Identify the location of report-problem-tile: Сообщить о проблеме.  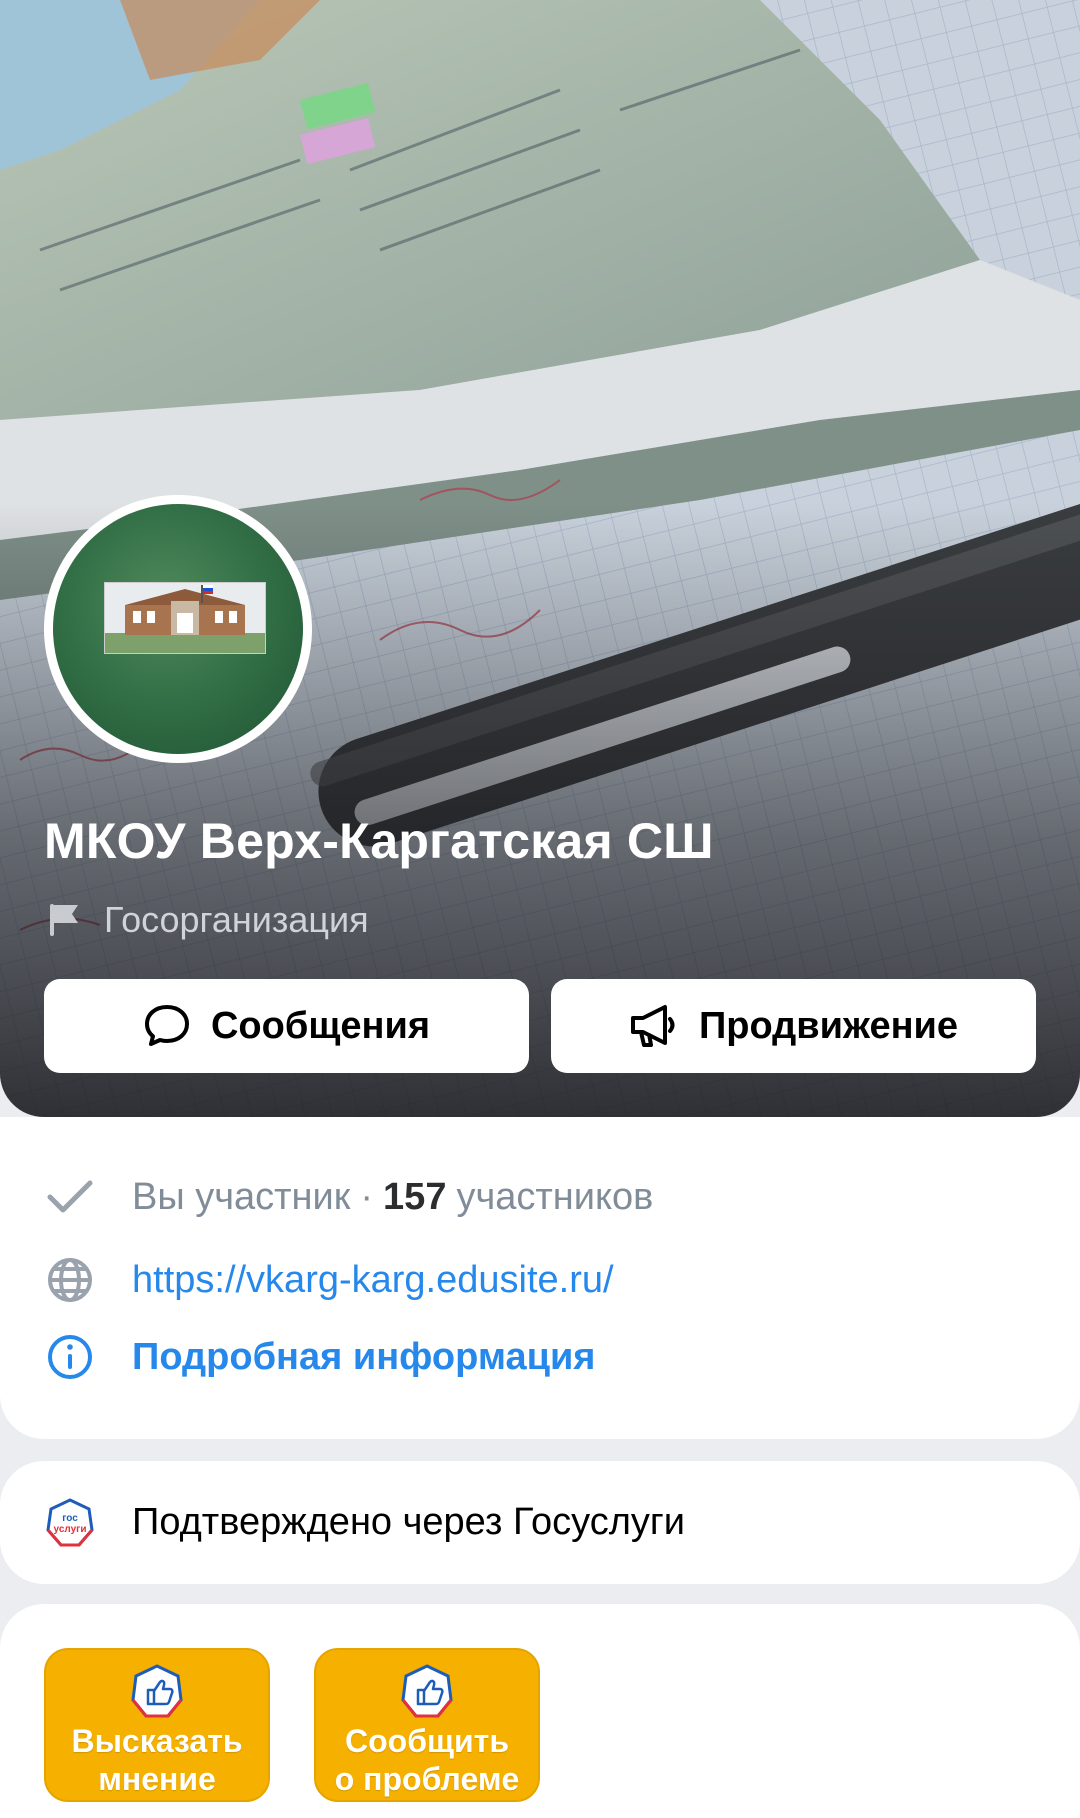
(427, 1725).